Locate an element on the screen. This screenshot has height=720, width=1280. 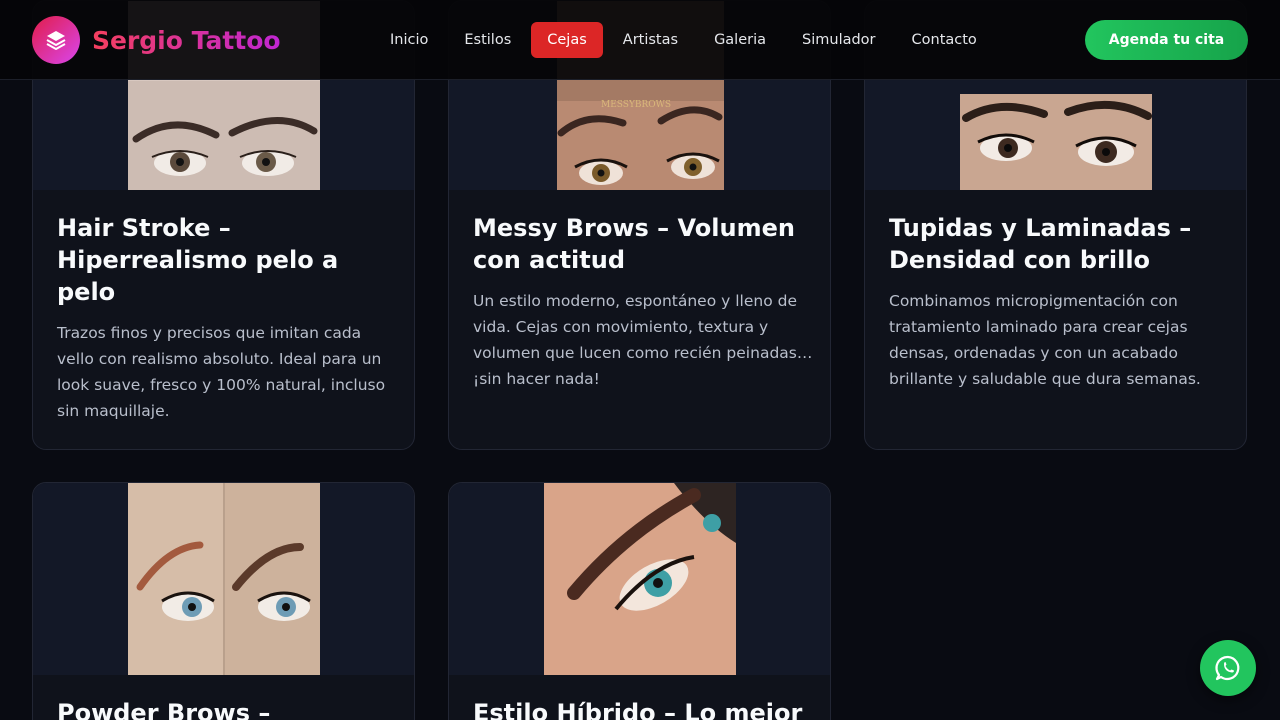
service-card-estilo-hibrido: Estilo Híbrido – Lo mejor is located at coordinates (639, 601).